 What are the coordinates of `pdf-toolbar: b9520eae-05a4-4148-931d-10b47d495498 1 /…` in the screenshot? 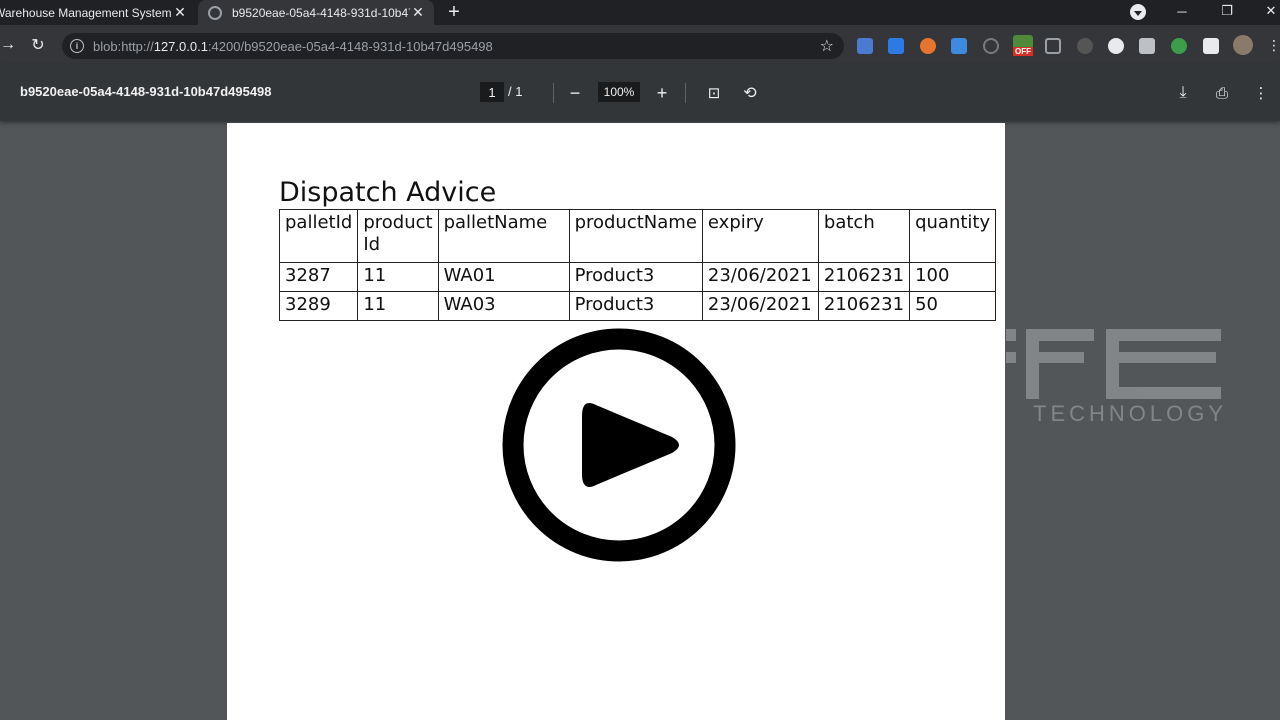 It's located at (640, 93).